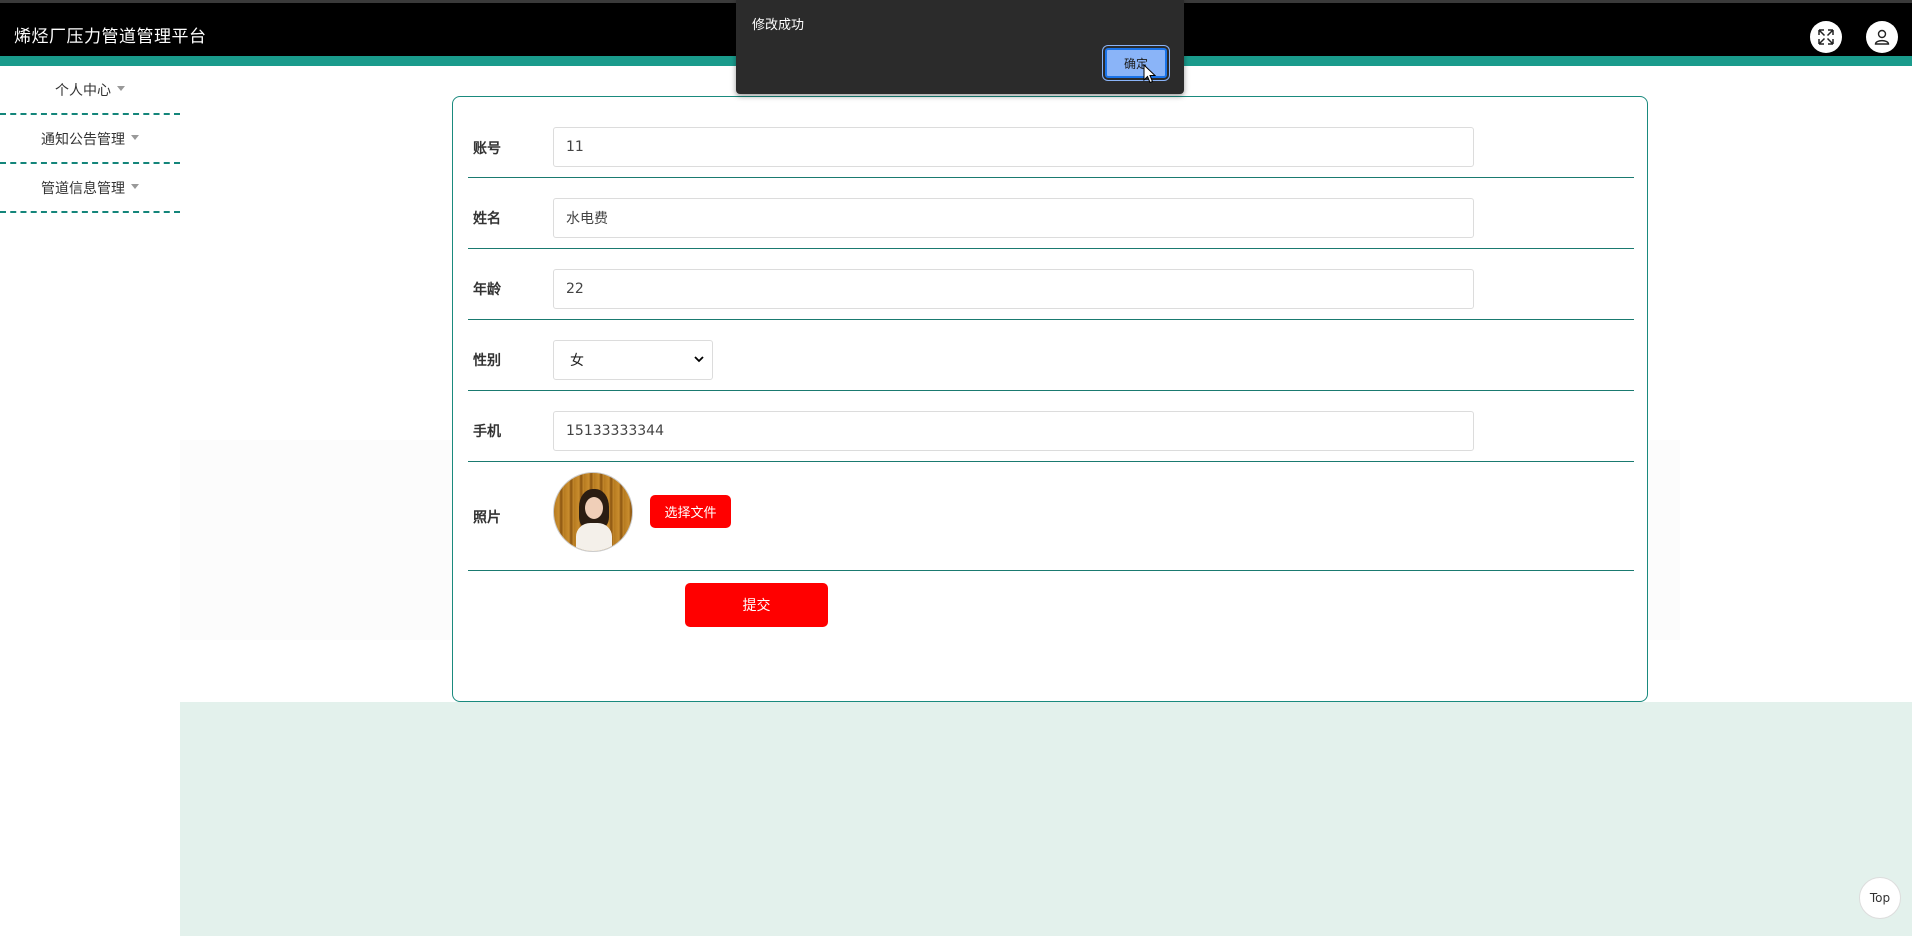 Image resolution: width=1912 pixels, height=936 pixels. Describe the element at coordinates (1880, 898) in the screenshot. I see `back-to-top-button: Top` at that location.